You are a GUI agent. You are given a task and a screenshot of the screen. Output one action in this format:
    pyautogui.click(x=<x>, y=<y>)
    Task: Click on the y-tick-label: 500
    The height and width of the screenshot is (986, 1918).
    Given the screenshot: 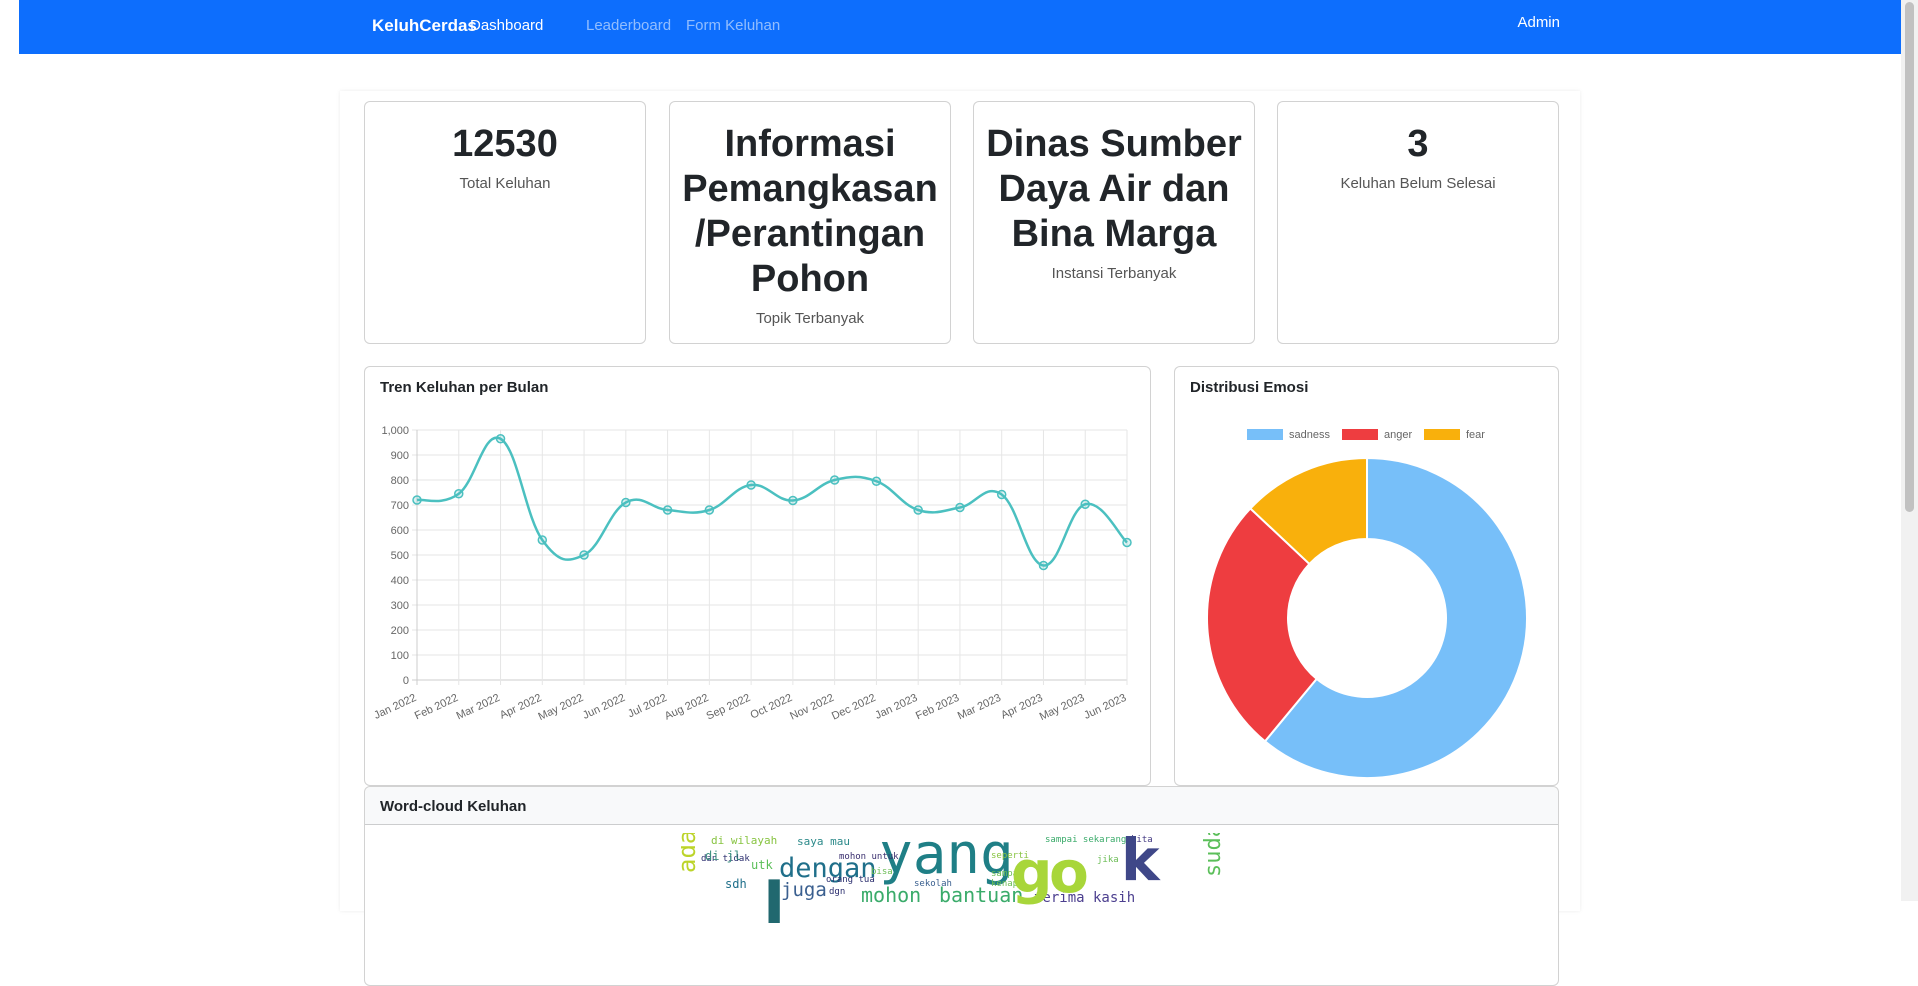 What is the action you would take?
    pyautogui.click(x=400, y=556)
    